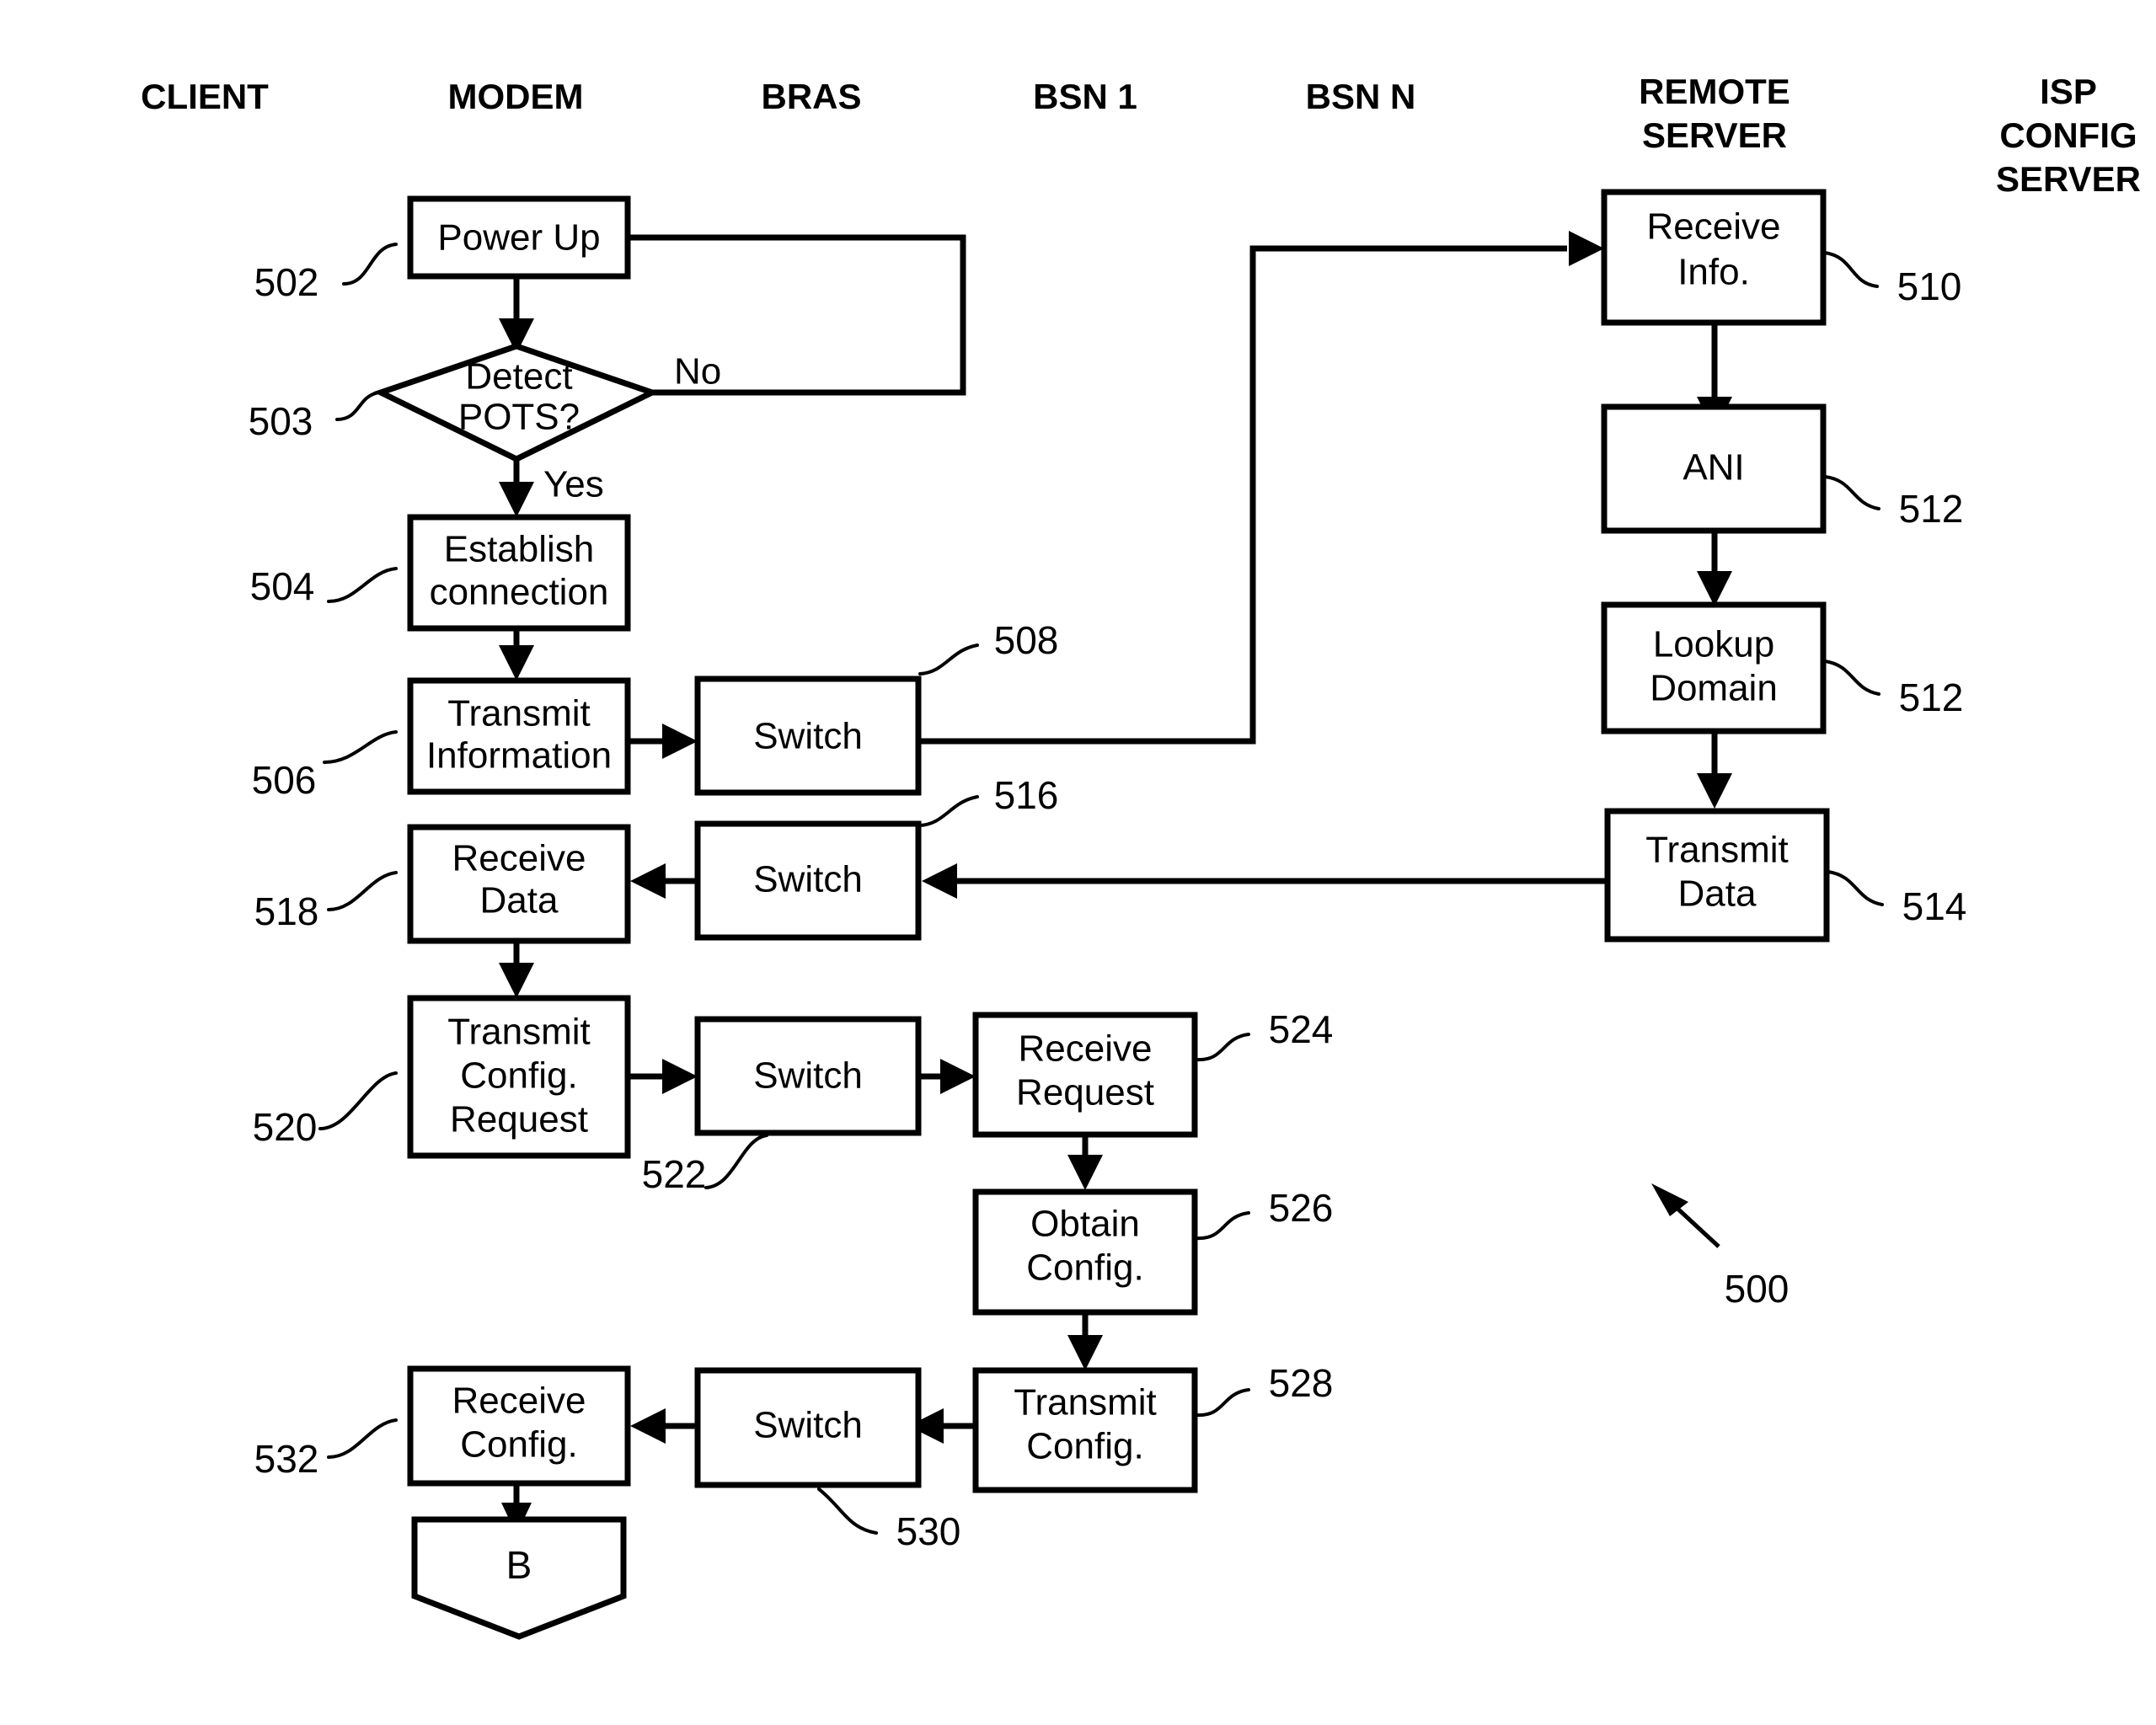 The width and height of the screenshot is (2156, 1725). What do you see at coordinates (1717, 850) in the screenshot?
I see `node-transmit-data-label-line1: Transmit` at bounding box center [1717, 850].